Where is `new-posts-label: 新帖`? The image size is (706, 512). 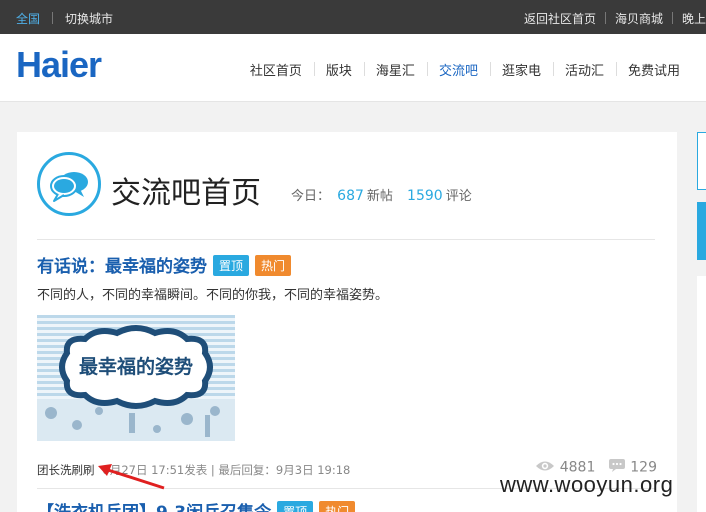 new-posts-label: 新帖 is located at coordinates (379, 196).